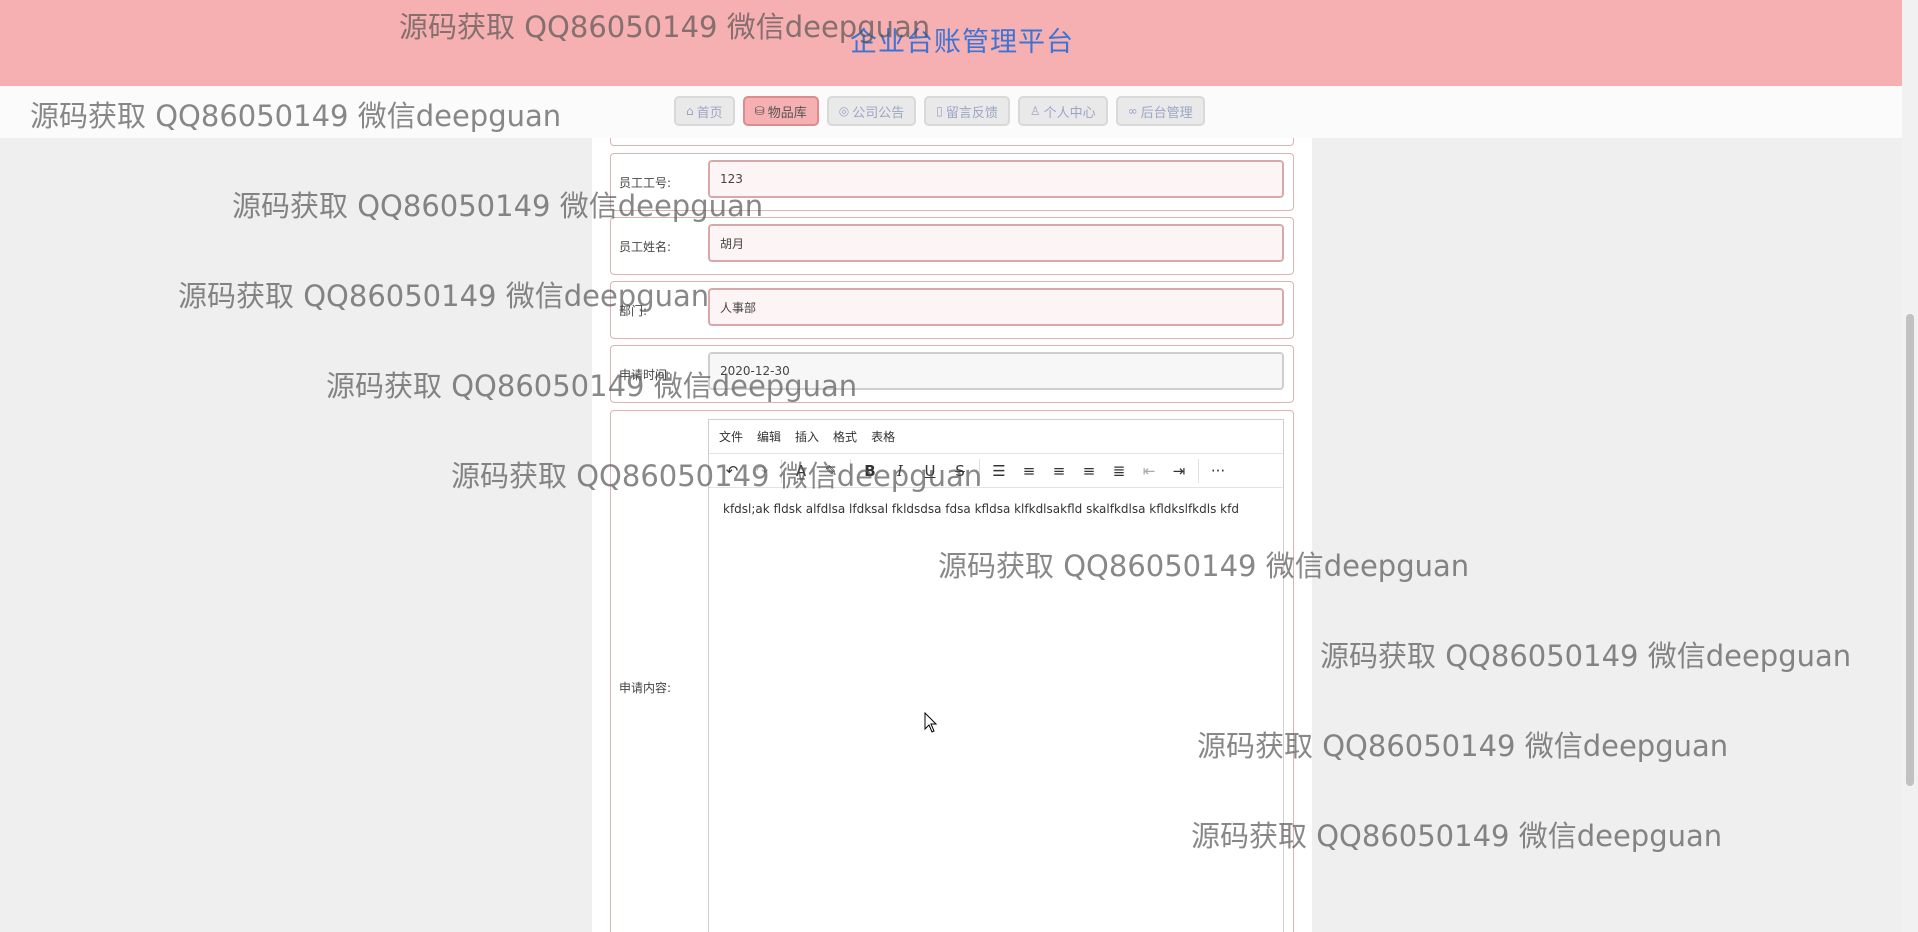  I want to click on employee-id-row: 员工工号:, so click(952, 182).